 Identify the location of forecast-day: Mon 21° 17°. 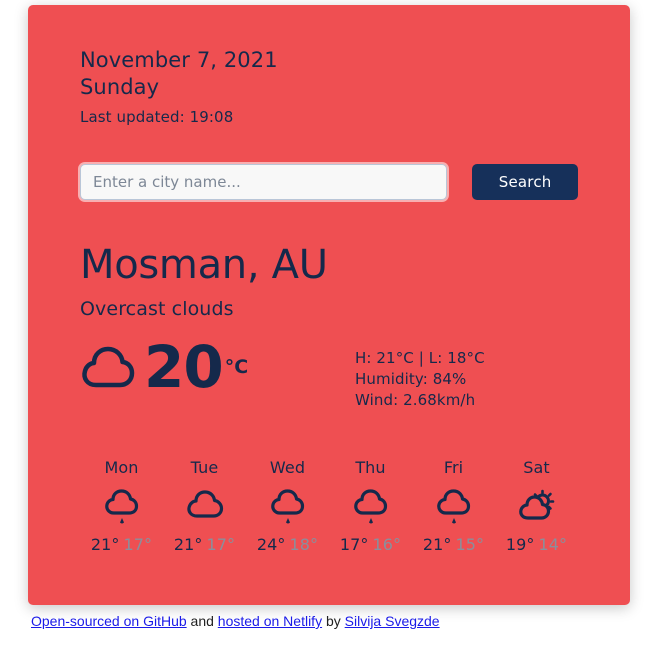
(121, 505).